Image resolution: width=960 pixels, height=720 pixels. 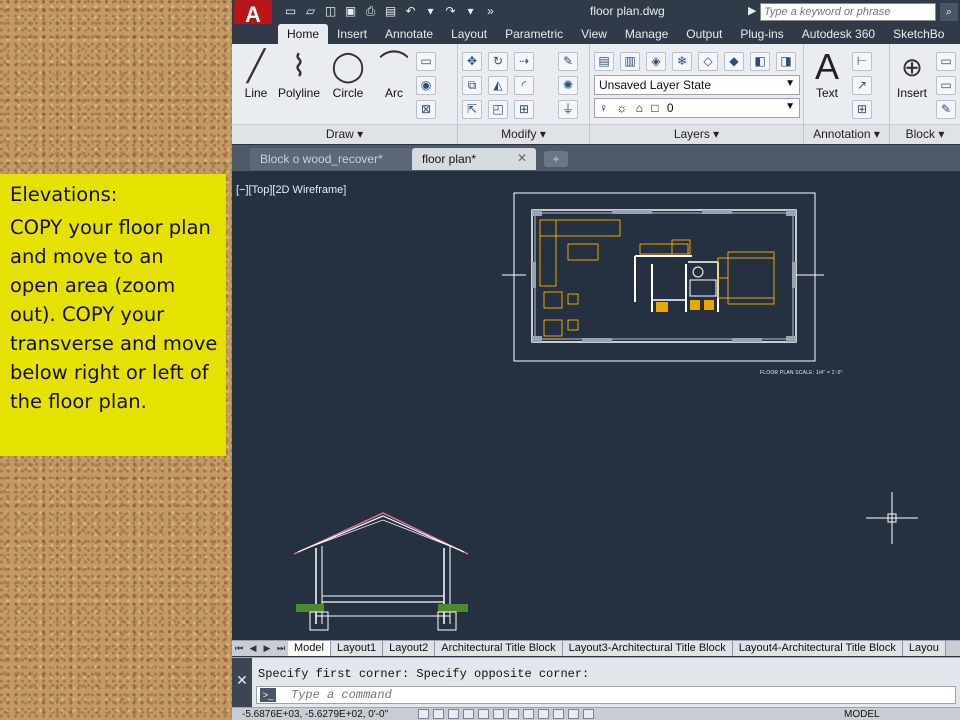 I want to click on dimension-icon: ⊢, so click(x=862, y=61).